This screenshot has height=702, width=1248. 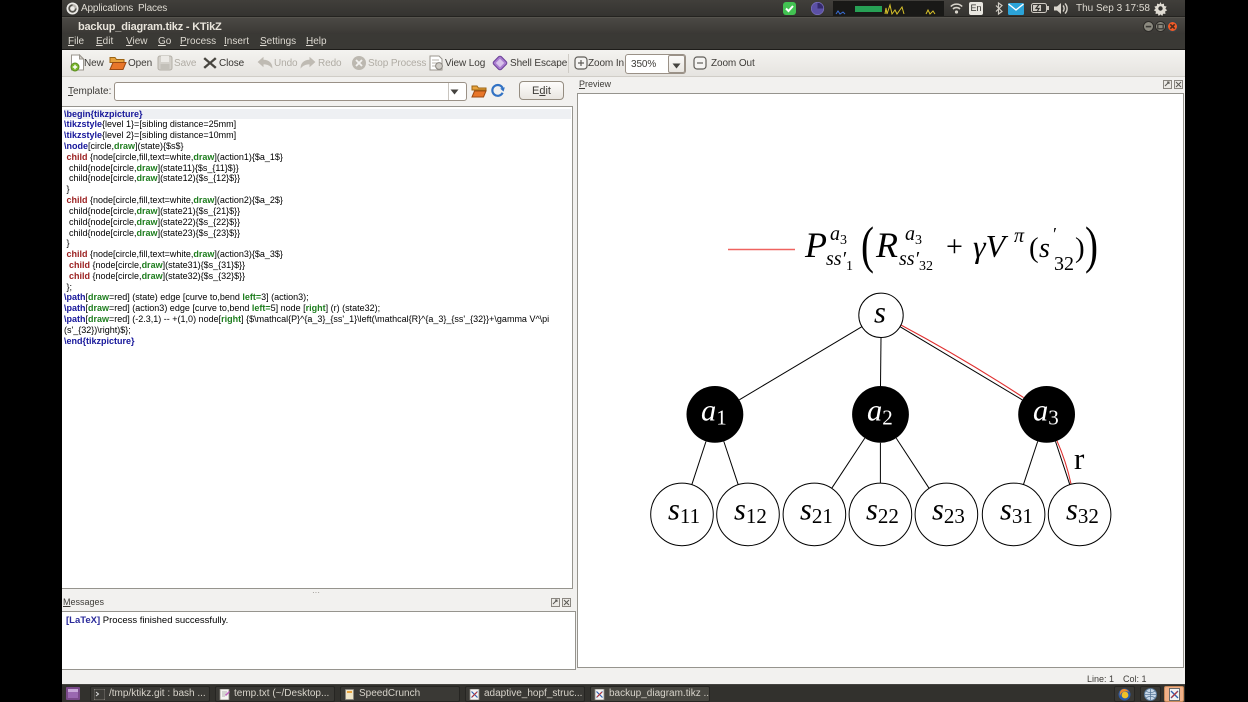 I want to click on svg-text: R, so click(x=886, y=245).